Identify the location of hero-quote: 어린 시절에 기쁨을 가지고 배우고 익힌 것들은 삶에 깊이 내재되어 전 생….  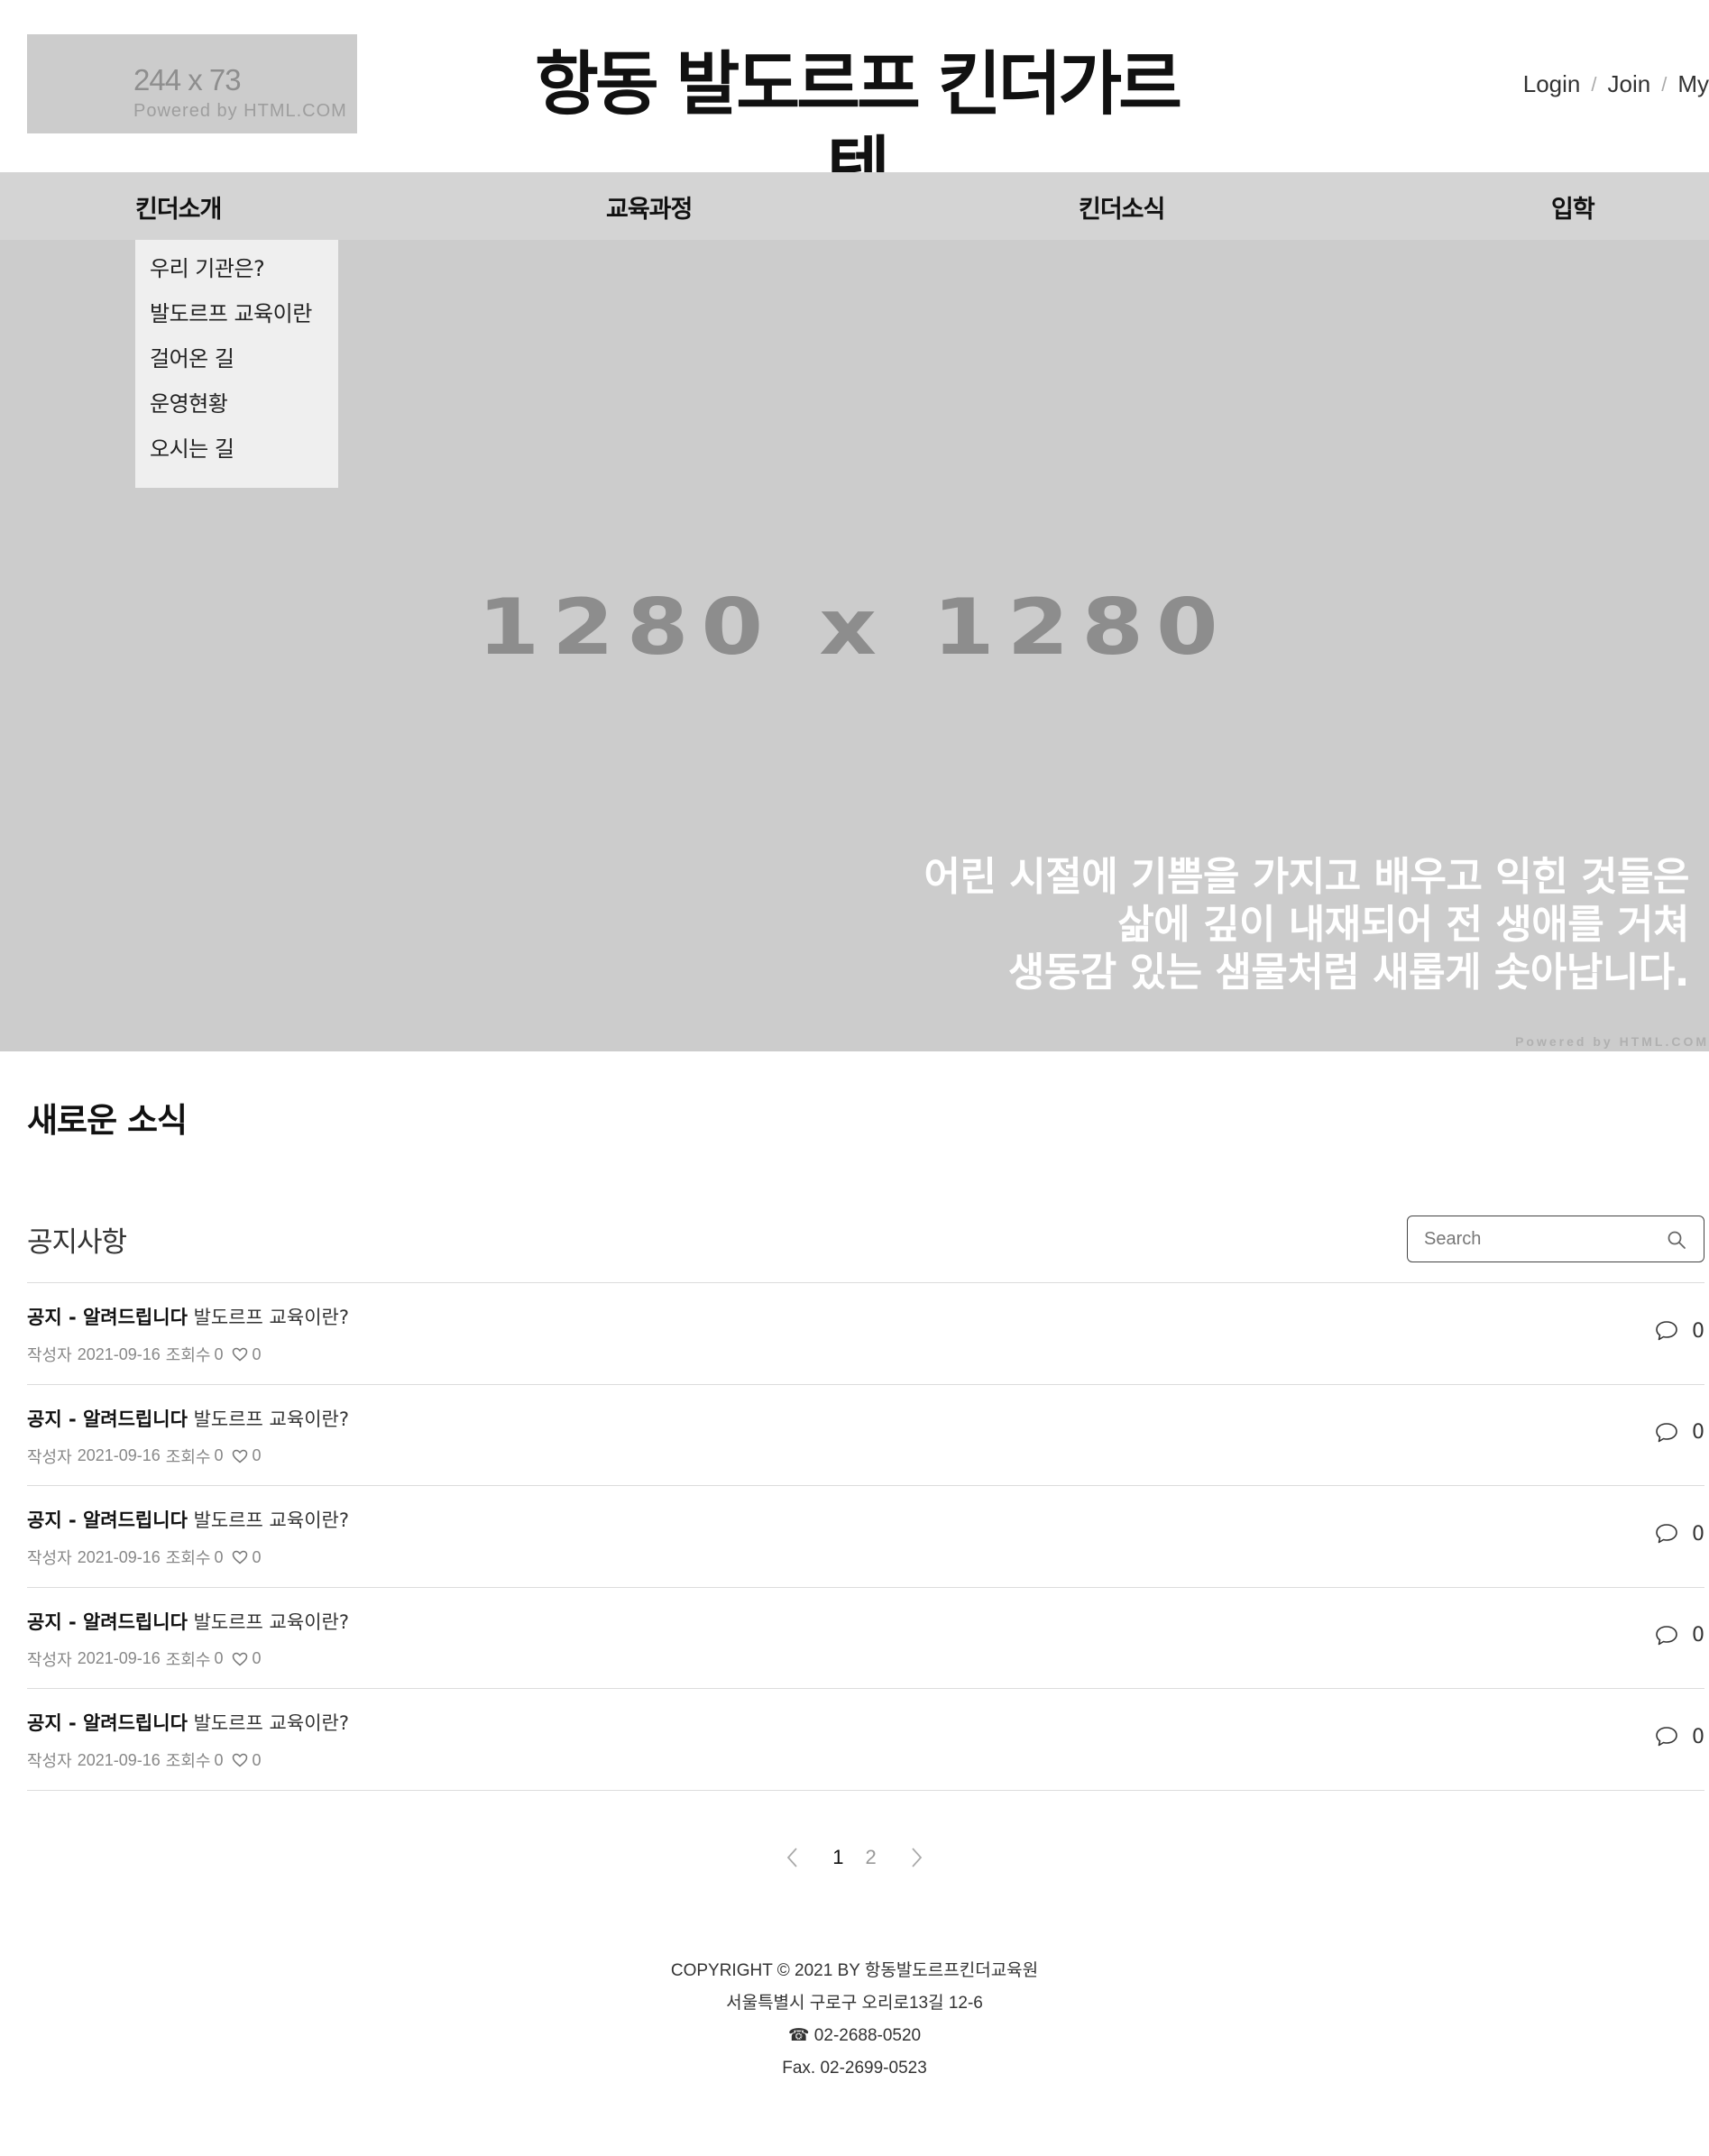
(1306, 924).